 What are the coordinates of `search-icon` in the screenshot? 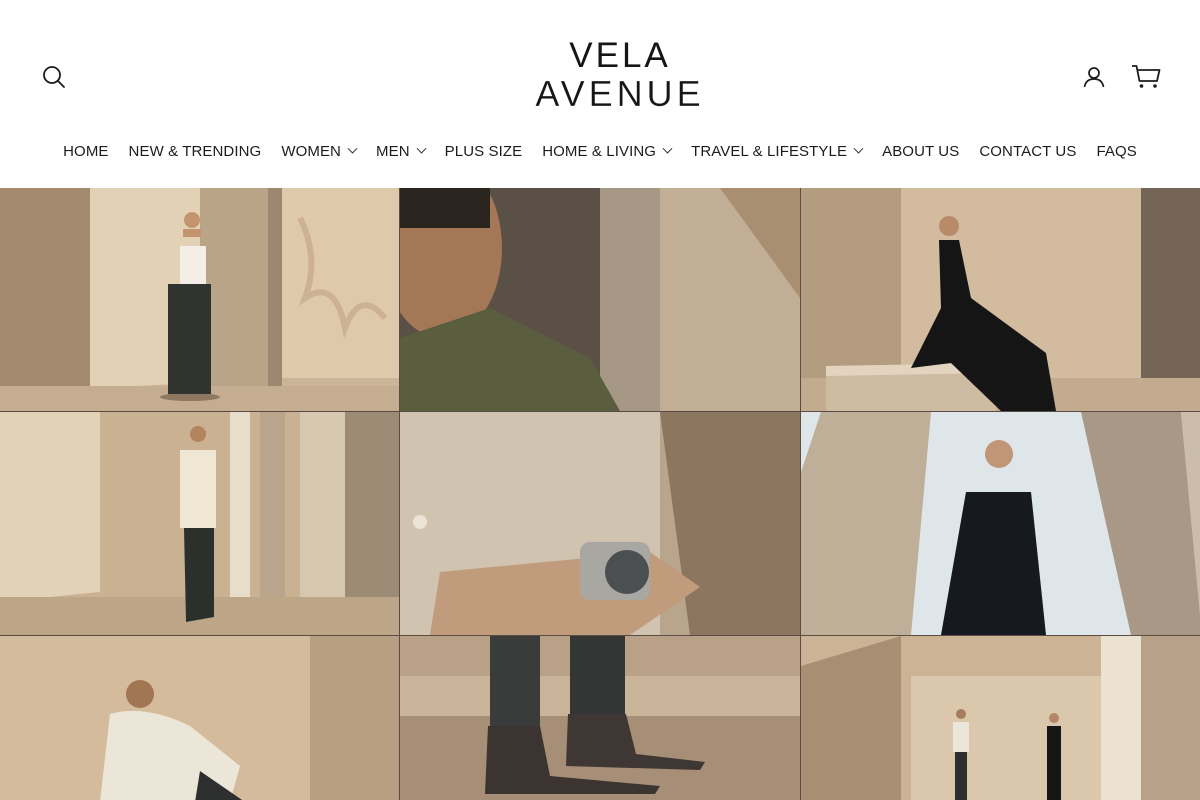 It's located at (54, 77).